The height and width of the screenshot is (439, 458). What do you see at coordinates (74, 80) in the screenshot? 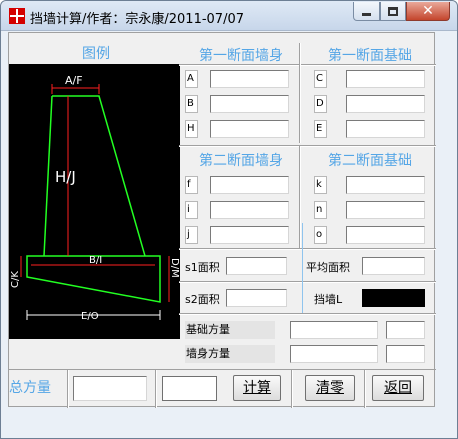
I see `label-top: A/F` at bounding box center [74, 80].